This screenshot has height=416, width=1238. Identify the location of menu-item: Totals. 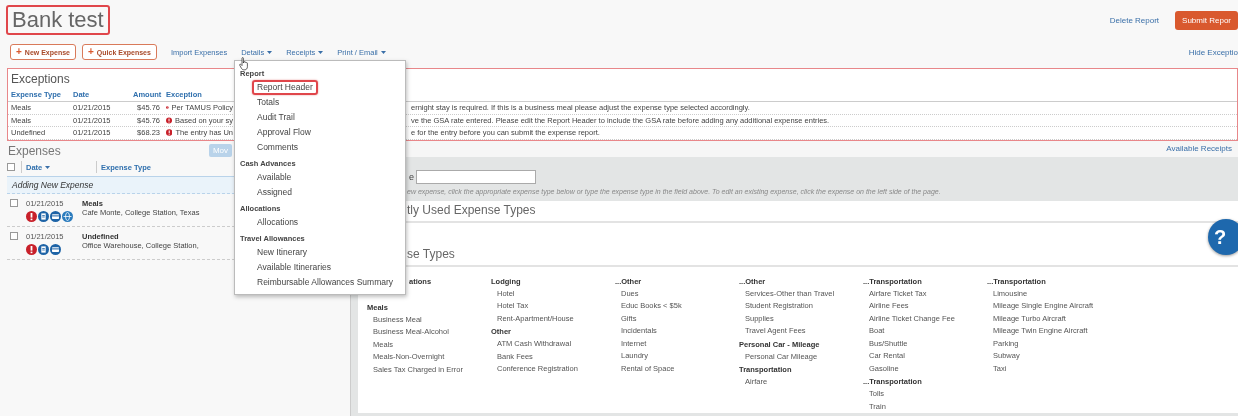
(268, 102).